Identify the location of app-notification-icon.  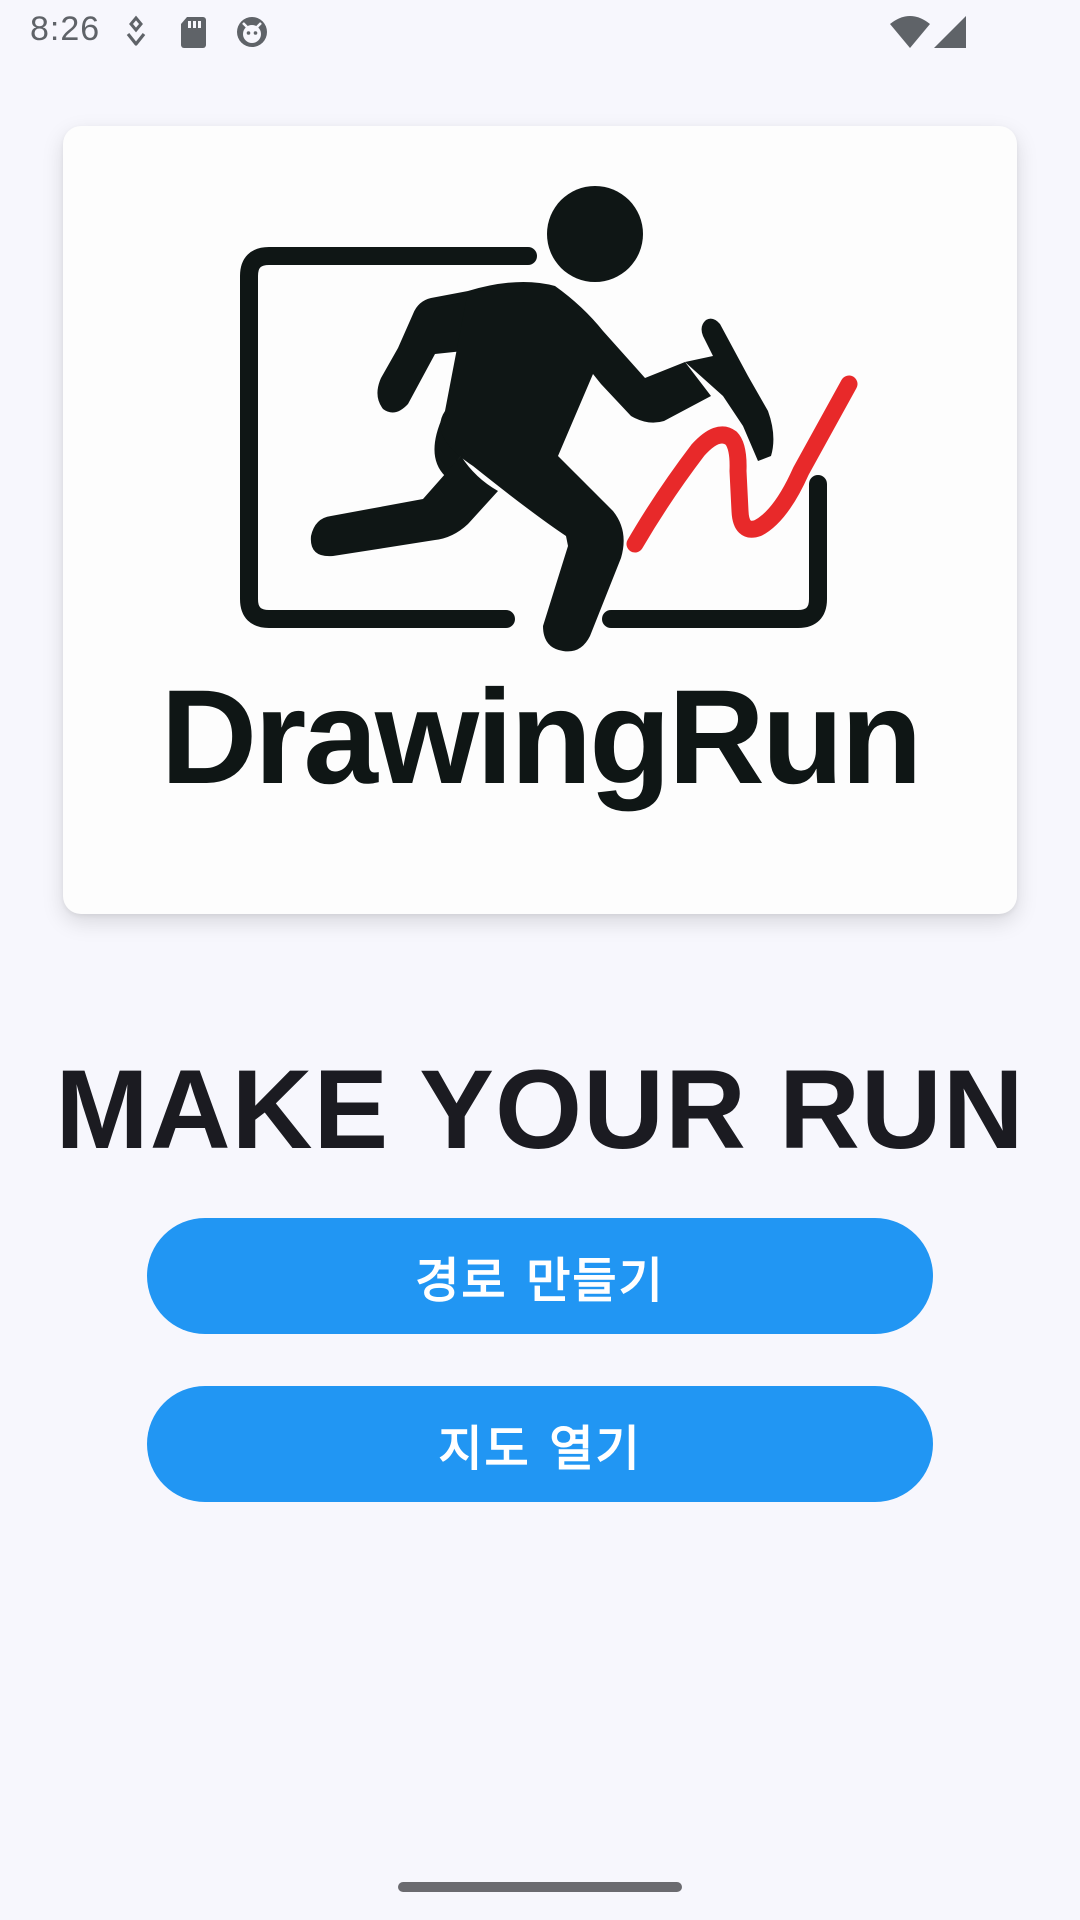
(252, 32).